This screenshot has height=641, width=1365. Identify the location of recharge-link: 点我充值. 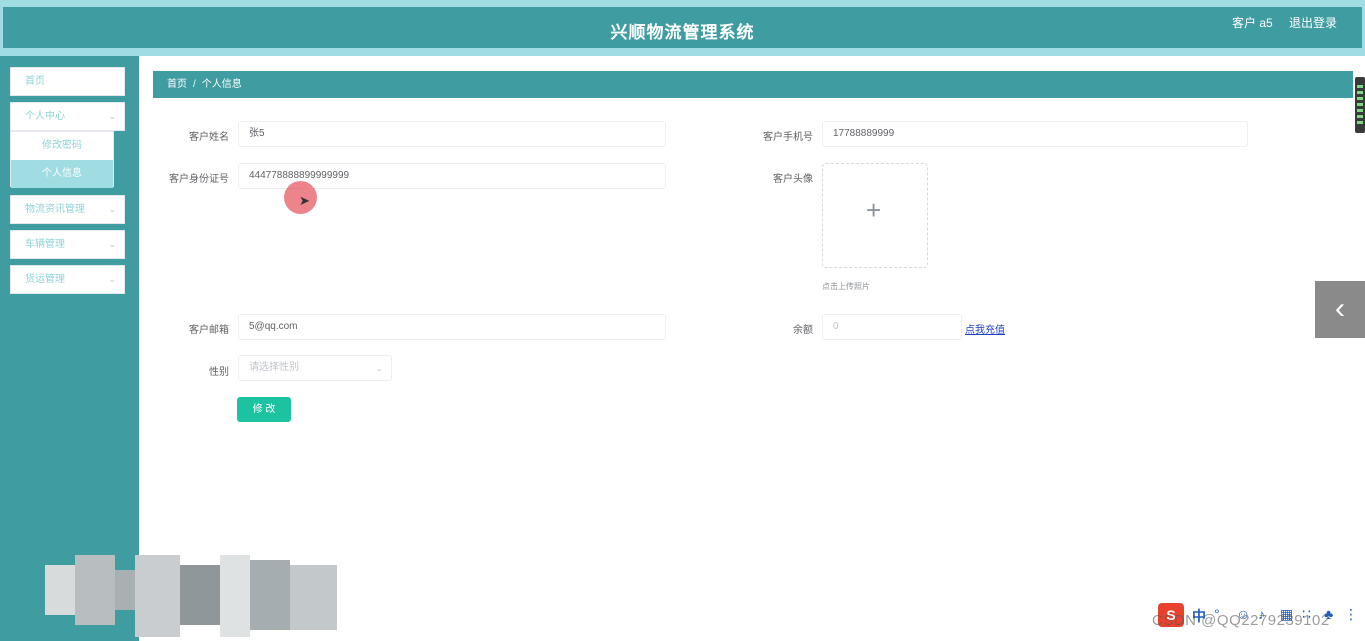
(985, 328).